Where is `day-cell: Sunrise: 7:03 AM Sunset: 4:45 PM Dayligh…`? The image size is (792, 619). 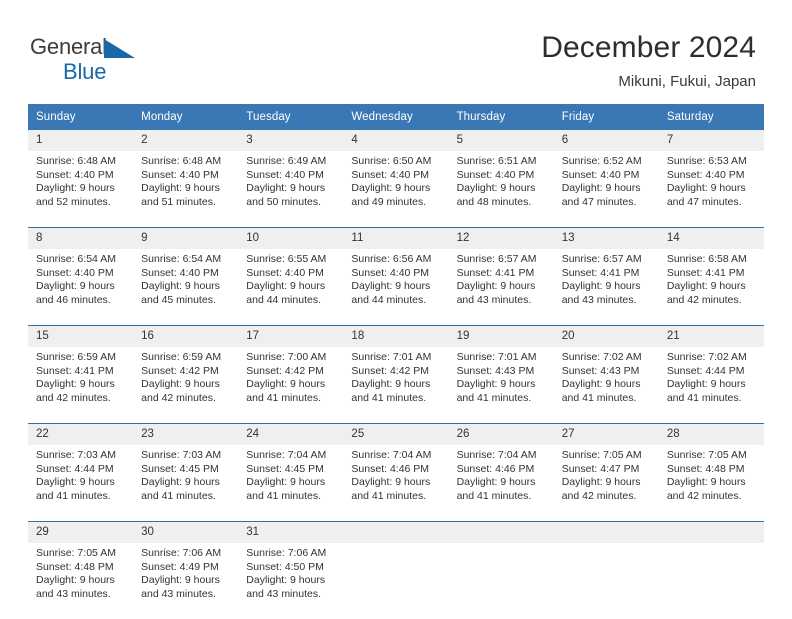 day-cell: Sunrise: 7:03 AM Sunset: 4:45 PM Dayligh… is located at coordinates (186, 483).